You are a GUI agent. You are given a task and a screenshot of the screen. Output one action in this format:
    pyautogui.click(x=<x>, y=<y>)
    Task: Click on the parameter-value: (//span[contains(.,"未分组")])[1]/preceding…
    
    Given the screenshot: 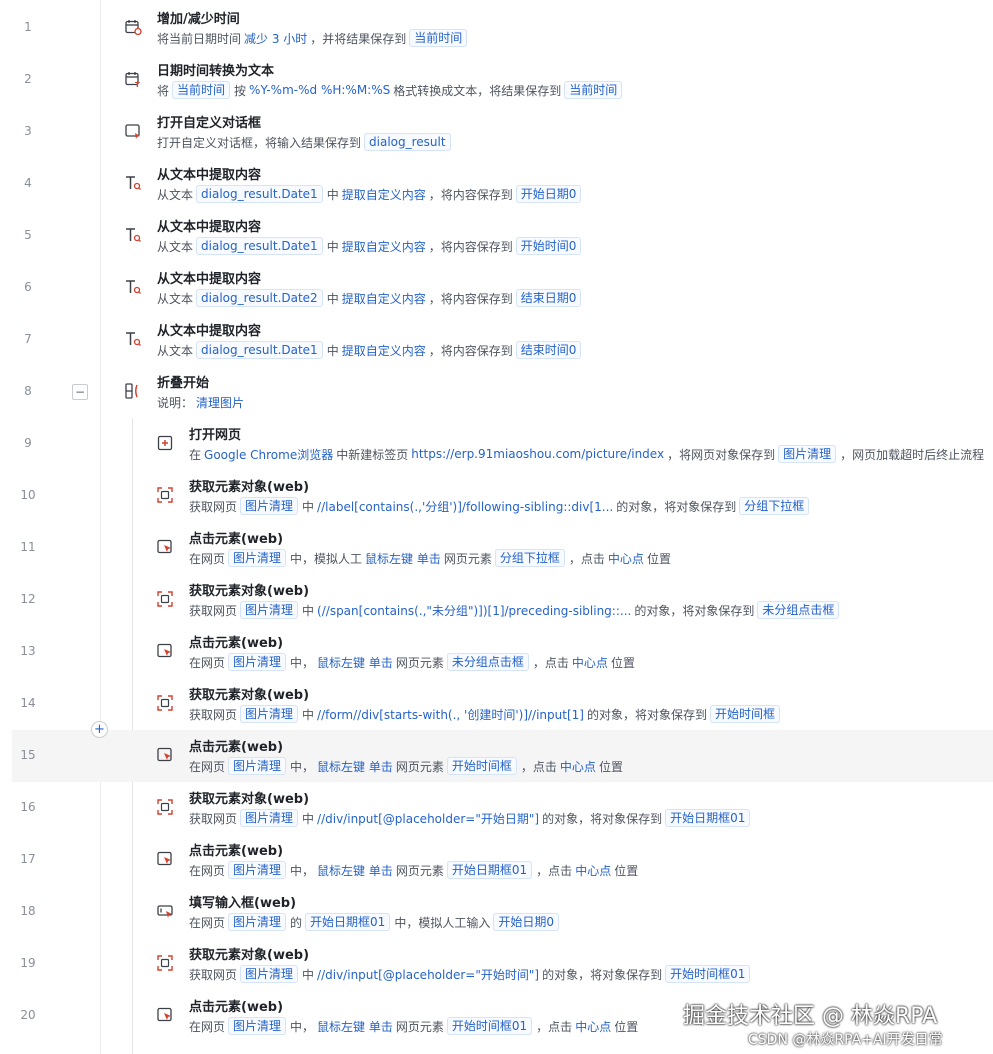 What is the action you would take?
    pyautogui.click(x=474, y=610)
    